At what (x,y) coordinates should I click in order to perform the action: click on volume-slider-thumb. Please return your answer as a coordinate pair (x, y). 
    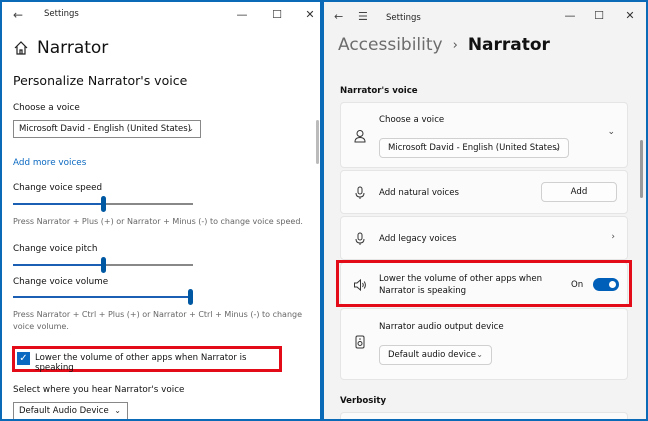
    Looking at the image, I should click on (190, 297).